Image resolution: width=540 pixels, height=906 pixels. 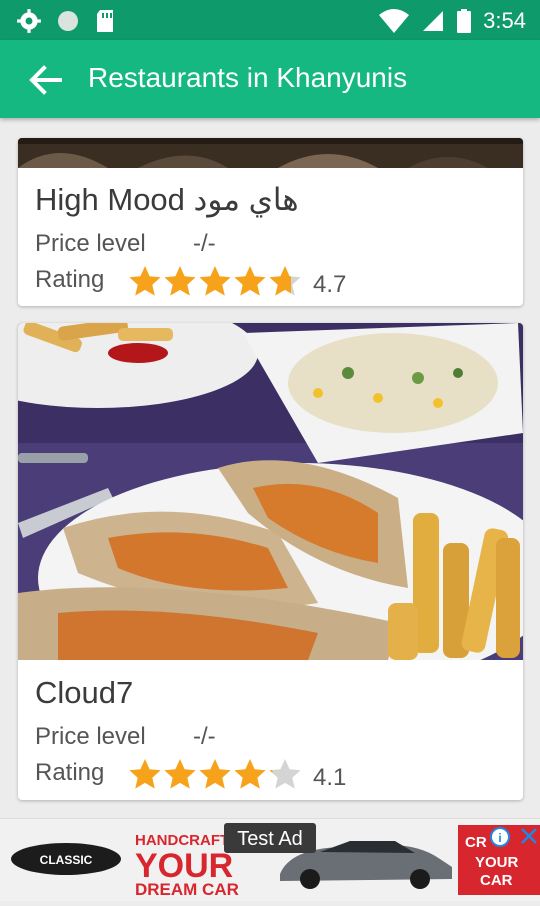 What do you see at coordinates (496, 880) in the screenshot?
I see `ad-side-3: CAR` at bounding box center [496, 880].